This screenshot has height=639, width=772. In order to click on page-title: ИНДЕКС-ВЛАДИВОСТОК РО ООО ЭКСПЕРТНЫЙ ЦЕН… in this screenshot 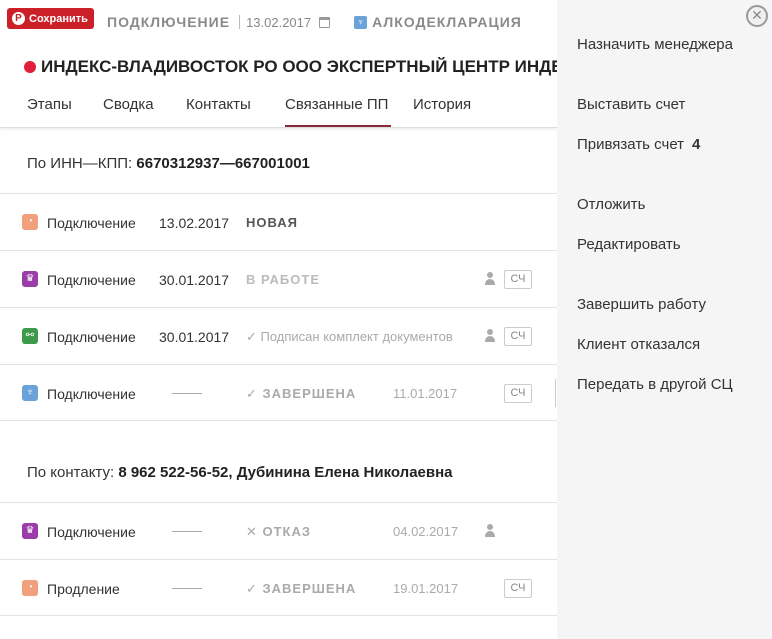, I will do `click(299, 67)`.